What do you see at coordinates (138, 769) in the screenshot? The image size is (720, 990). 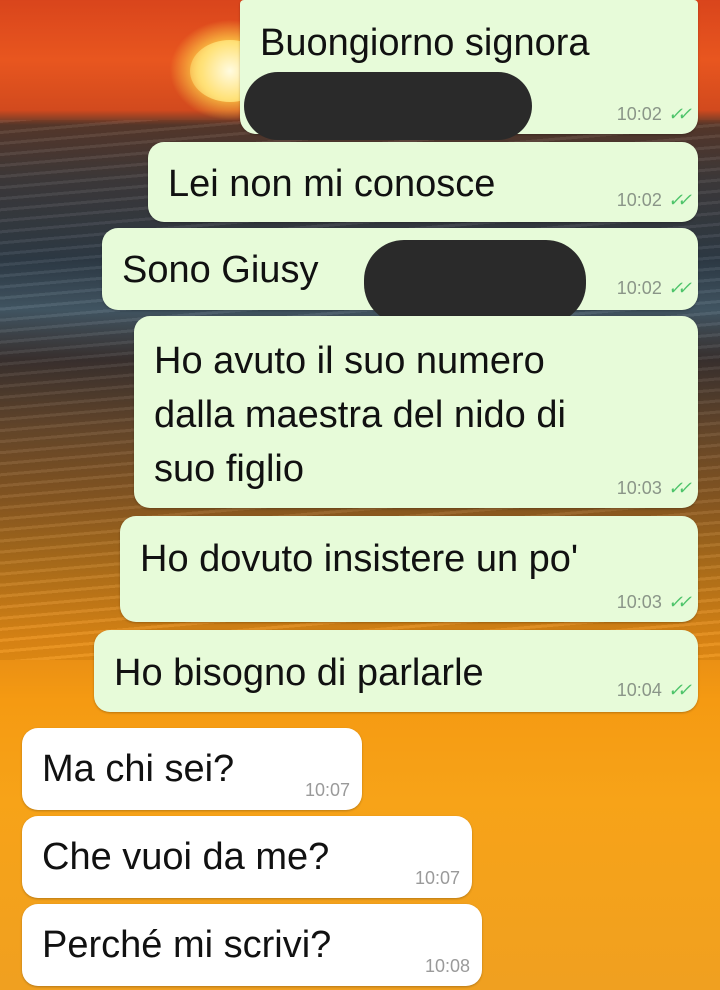 I see `message-text: Ma chi sei?` at bounding box center [138, 769].